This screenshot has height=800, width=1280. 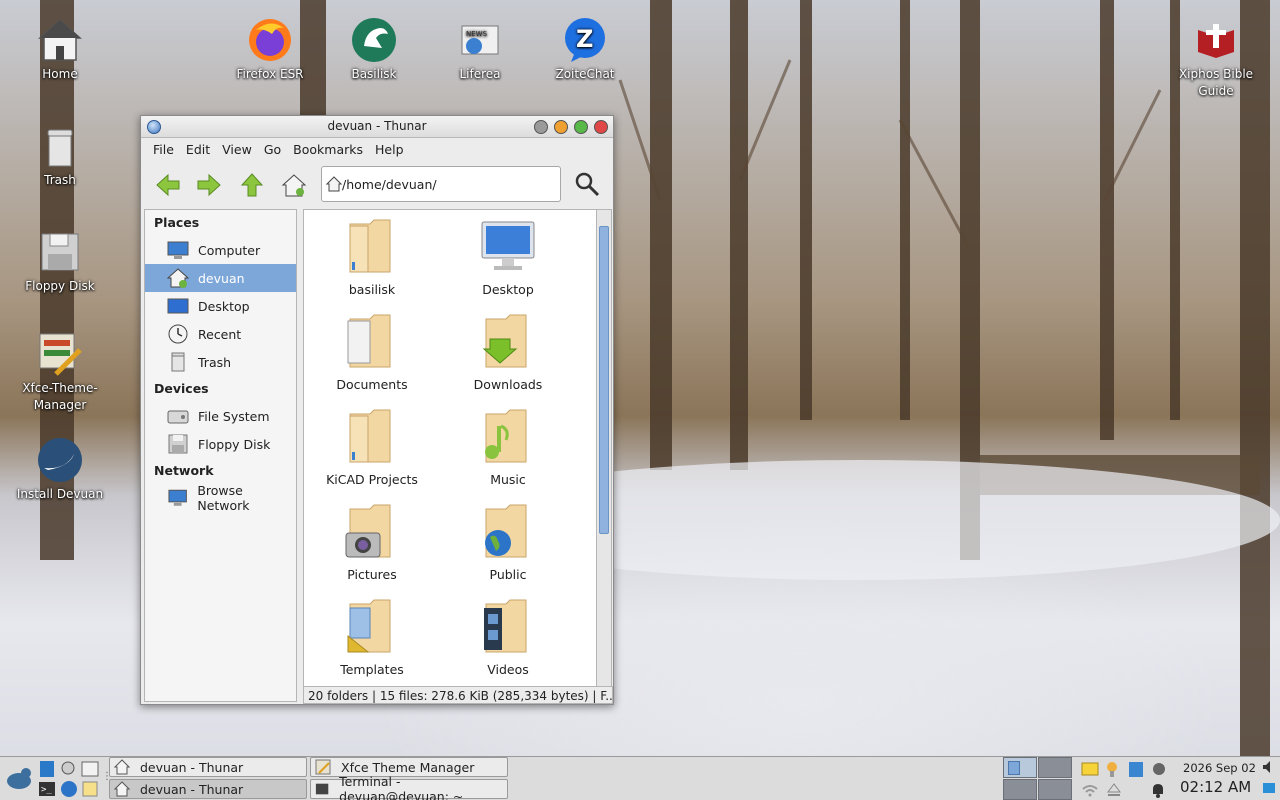 I want to click on task-button: devuan - Thunar, so click(x=208, y=767).